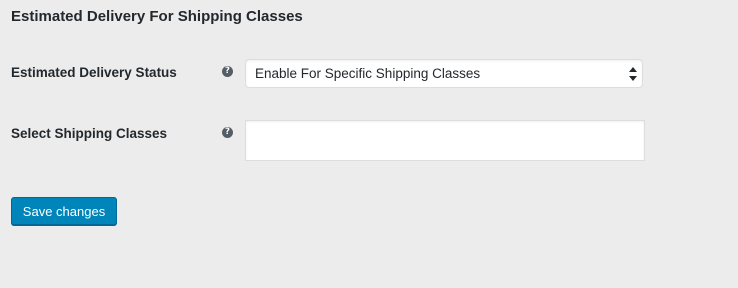 Image resolution: width=738 pixels, height=288 pixels. Describe the element at coordinates (64, 211) in the screenshot. I see `save-changes-button: Save changes` at that location.